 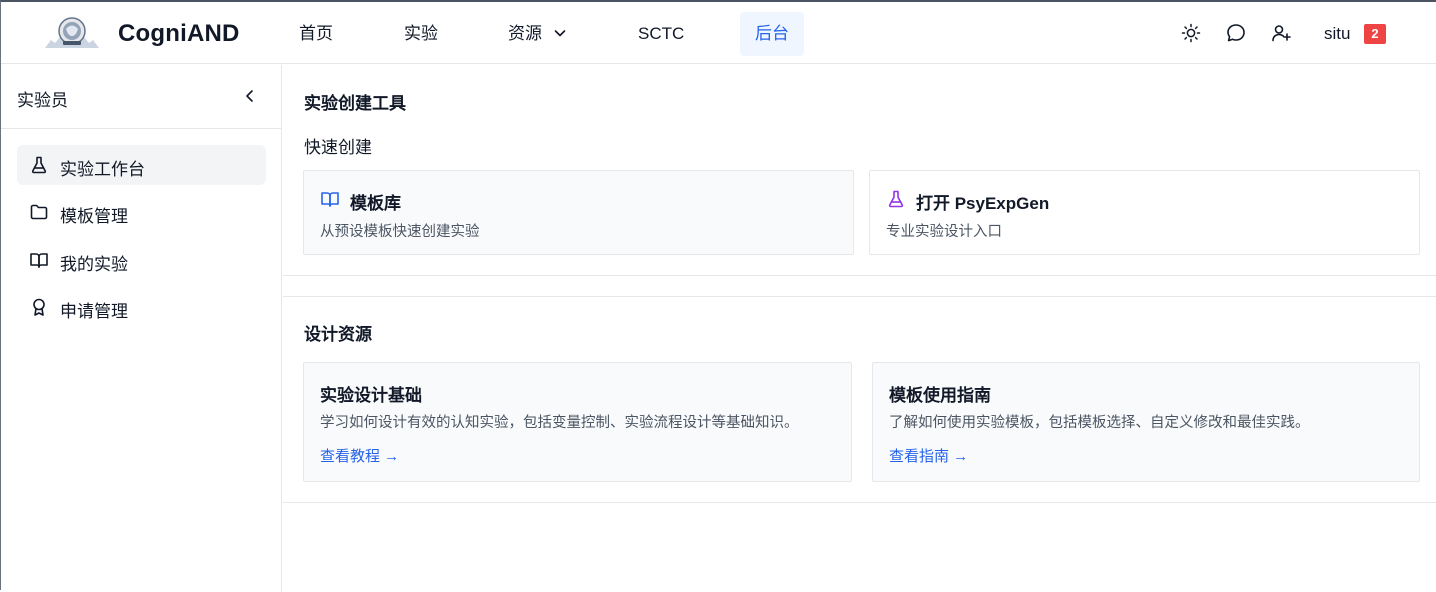 What do you see at coordinates (983, 203) in the screenshot?
I see `card-title: 打开 PsyExpGen` at bounding box center [983, 203].